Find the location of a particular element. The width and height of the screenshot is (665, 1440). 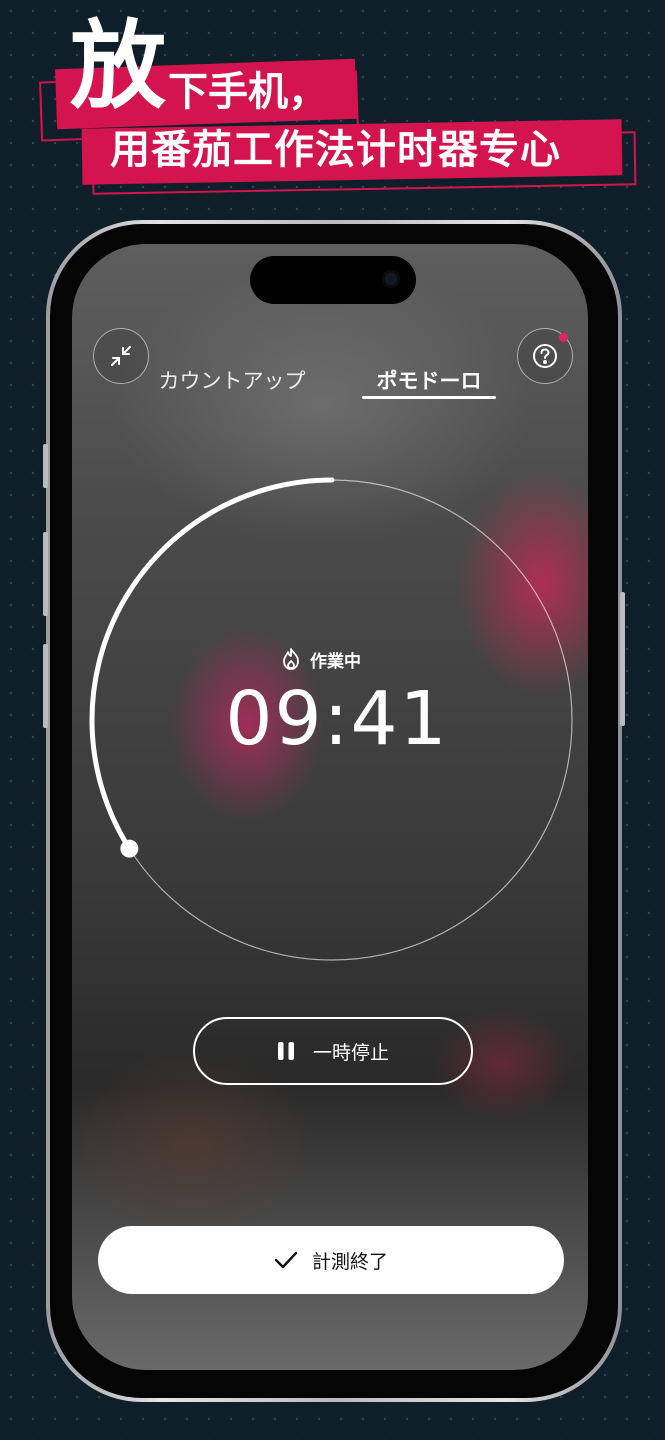

pause-button-label: 一時停止 is located at coordinates (350, 1052).